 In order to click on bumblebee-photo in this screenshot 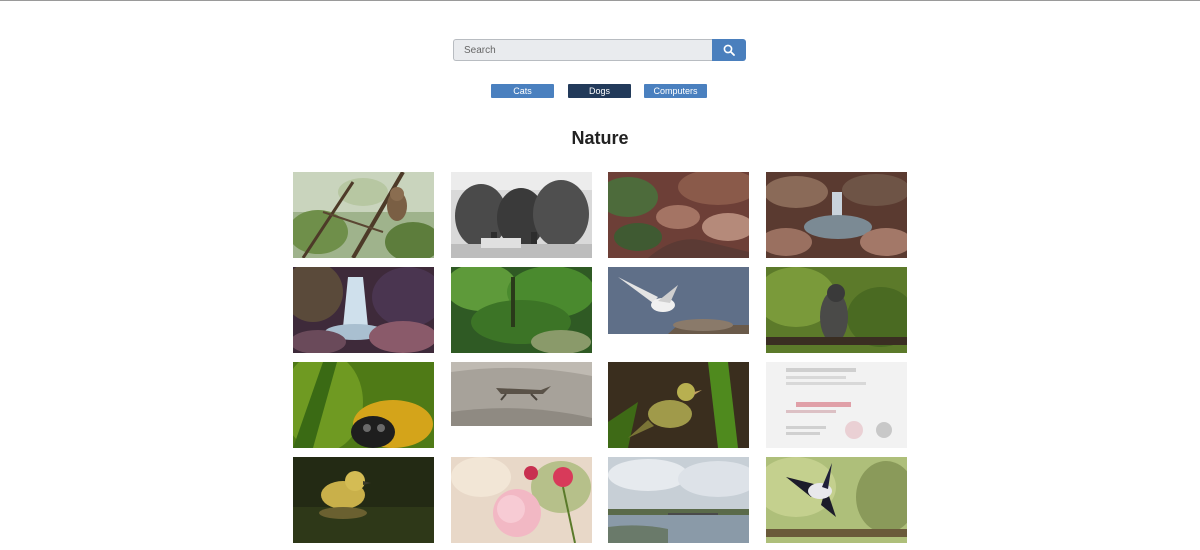, I will do `click(363, 405)`.